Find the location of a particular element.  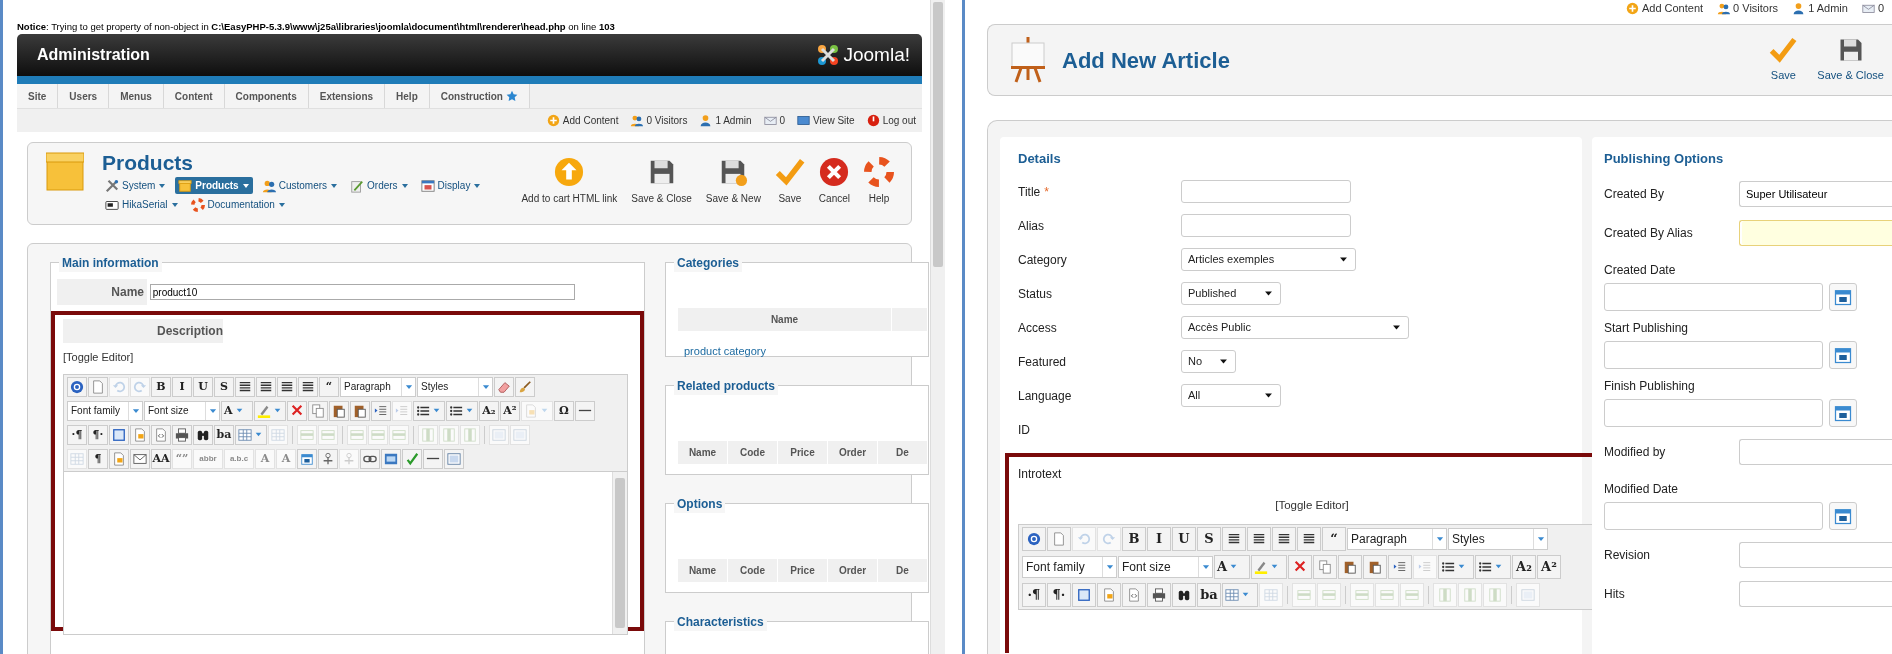

submenu-item: Documentation is located at coordinates (238, 204).